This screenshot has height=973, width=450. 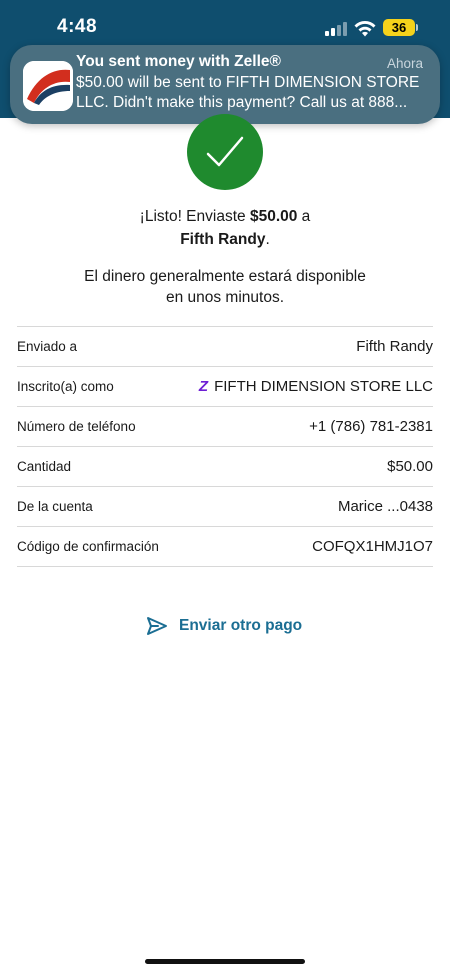 I want to click on detail-label: Código de confirmación, so click(x=88, y=546).